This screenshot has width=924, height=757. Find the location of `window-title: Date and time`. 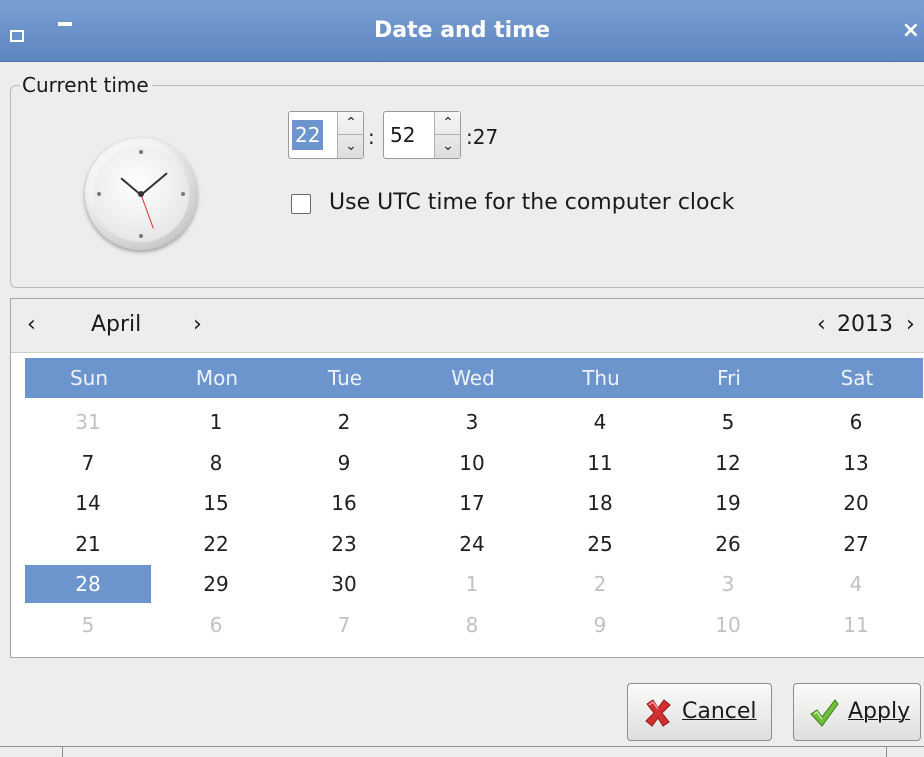

window-title: Date and time is located at coordinates (462, 30).